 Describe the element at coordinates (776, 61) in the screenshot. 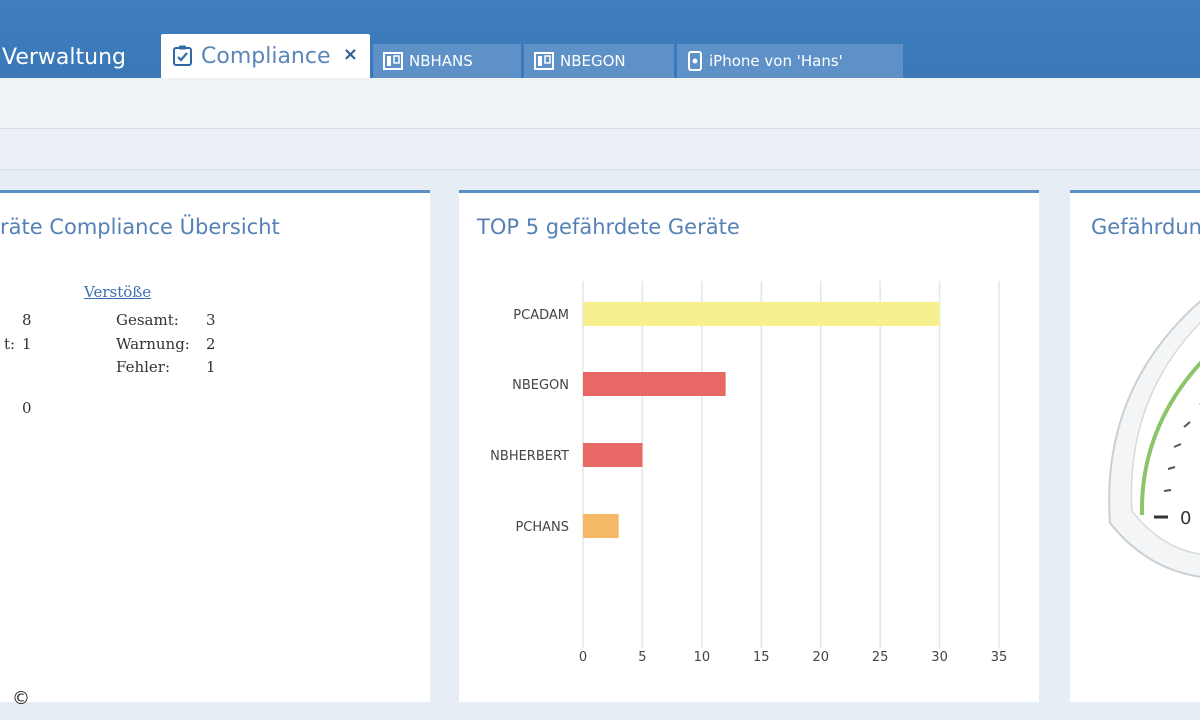

I see `tab-iphone-label: iPhone von 'Hans'` at that location.